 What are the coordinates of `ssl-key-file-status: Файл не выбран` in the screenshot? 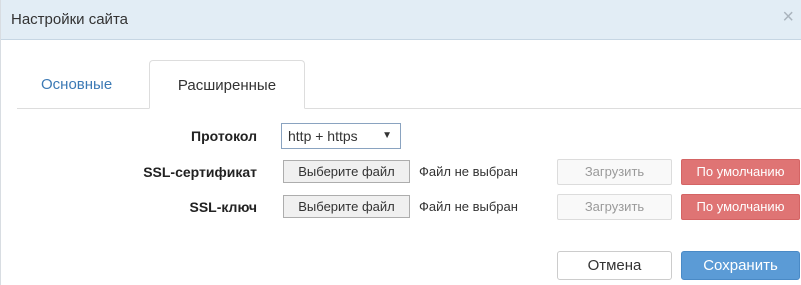 It's located at (468, 206).